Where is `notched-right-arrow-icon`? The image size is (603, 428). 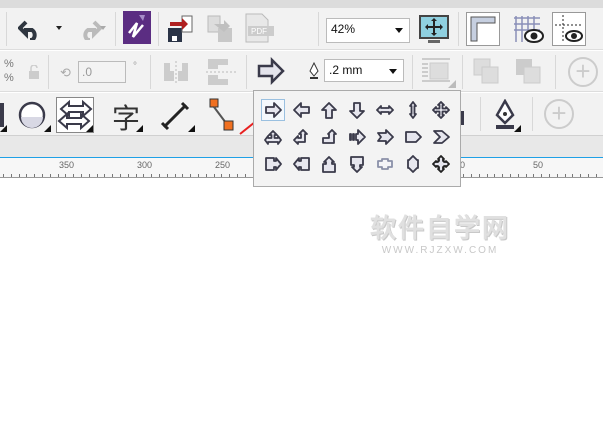
notched-right-arrow-icon is located at coordinates (385, 136).